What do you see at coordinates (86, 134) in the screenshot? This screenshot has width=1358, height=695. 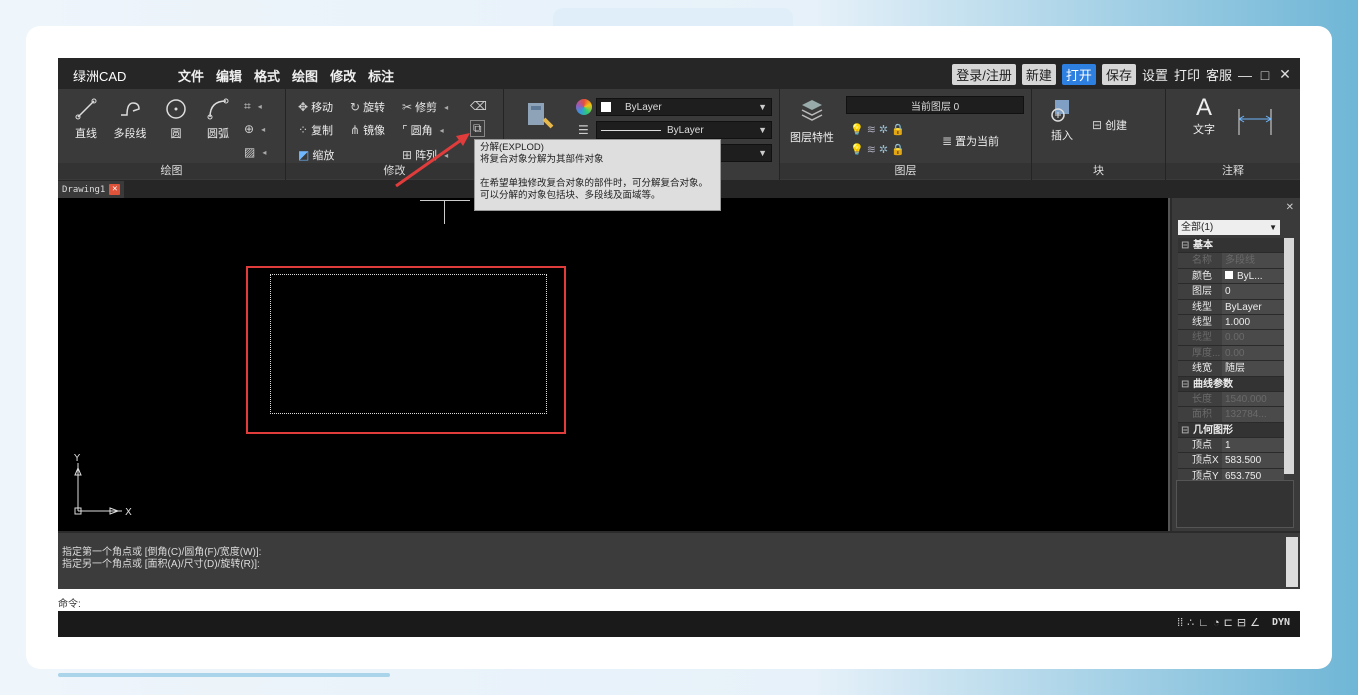 I see `line-tool-label: 直线` at bounding box center [86, 134].